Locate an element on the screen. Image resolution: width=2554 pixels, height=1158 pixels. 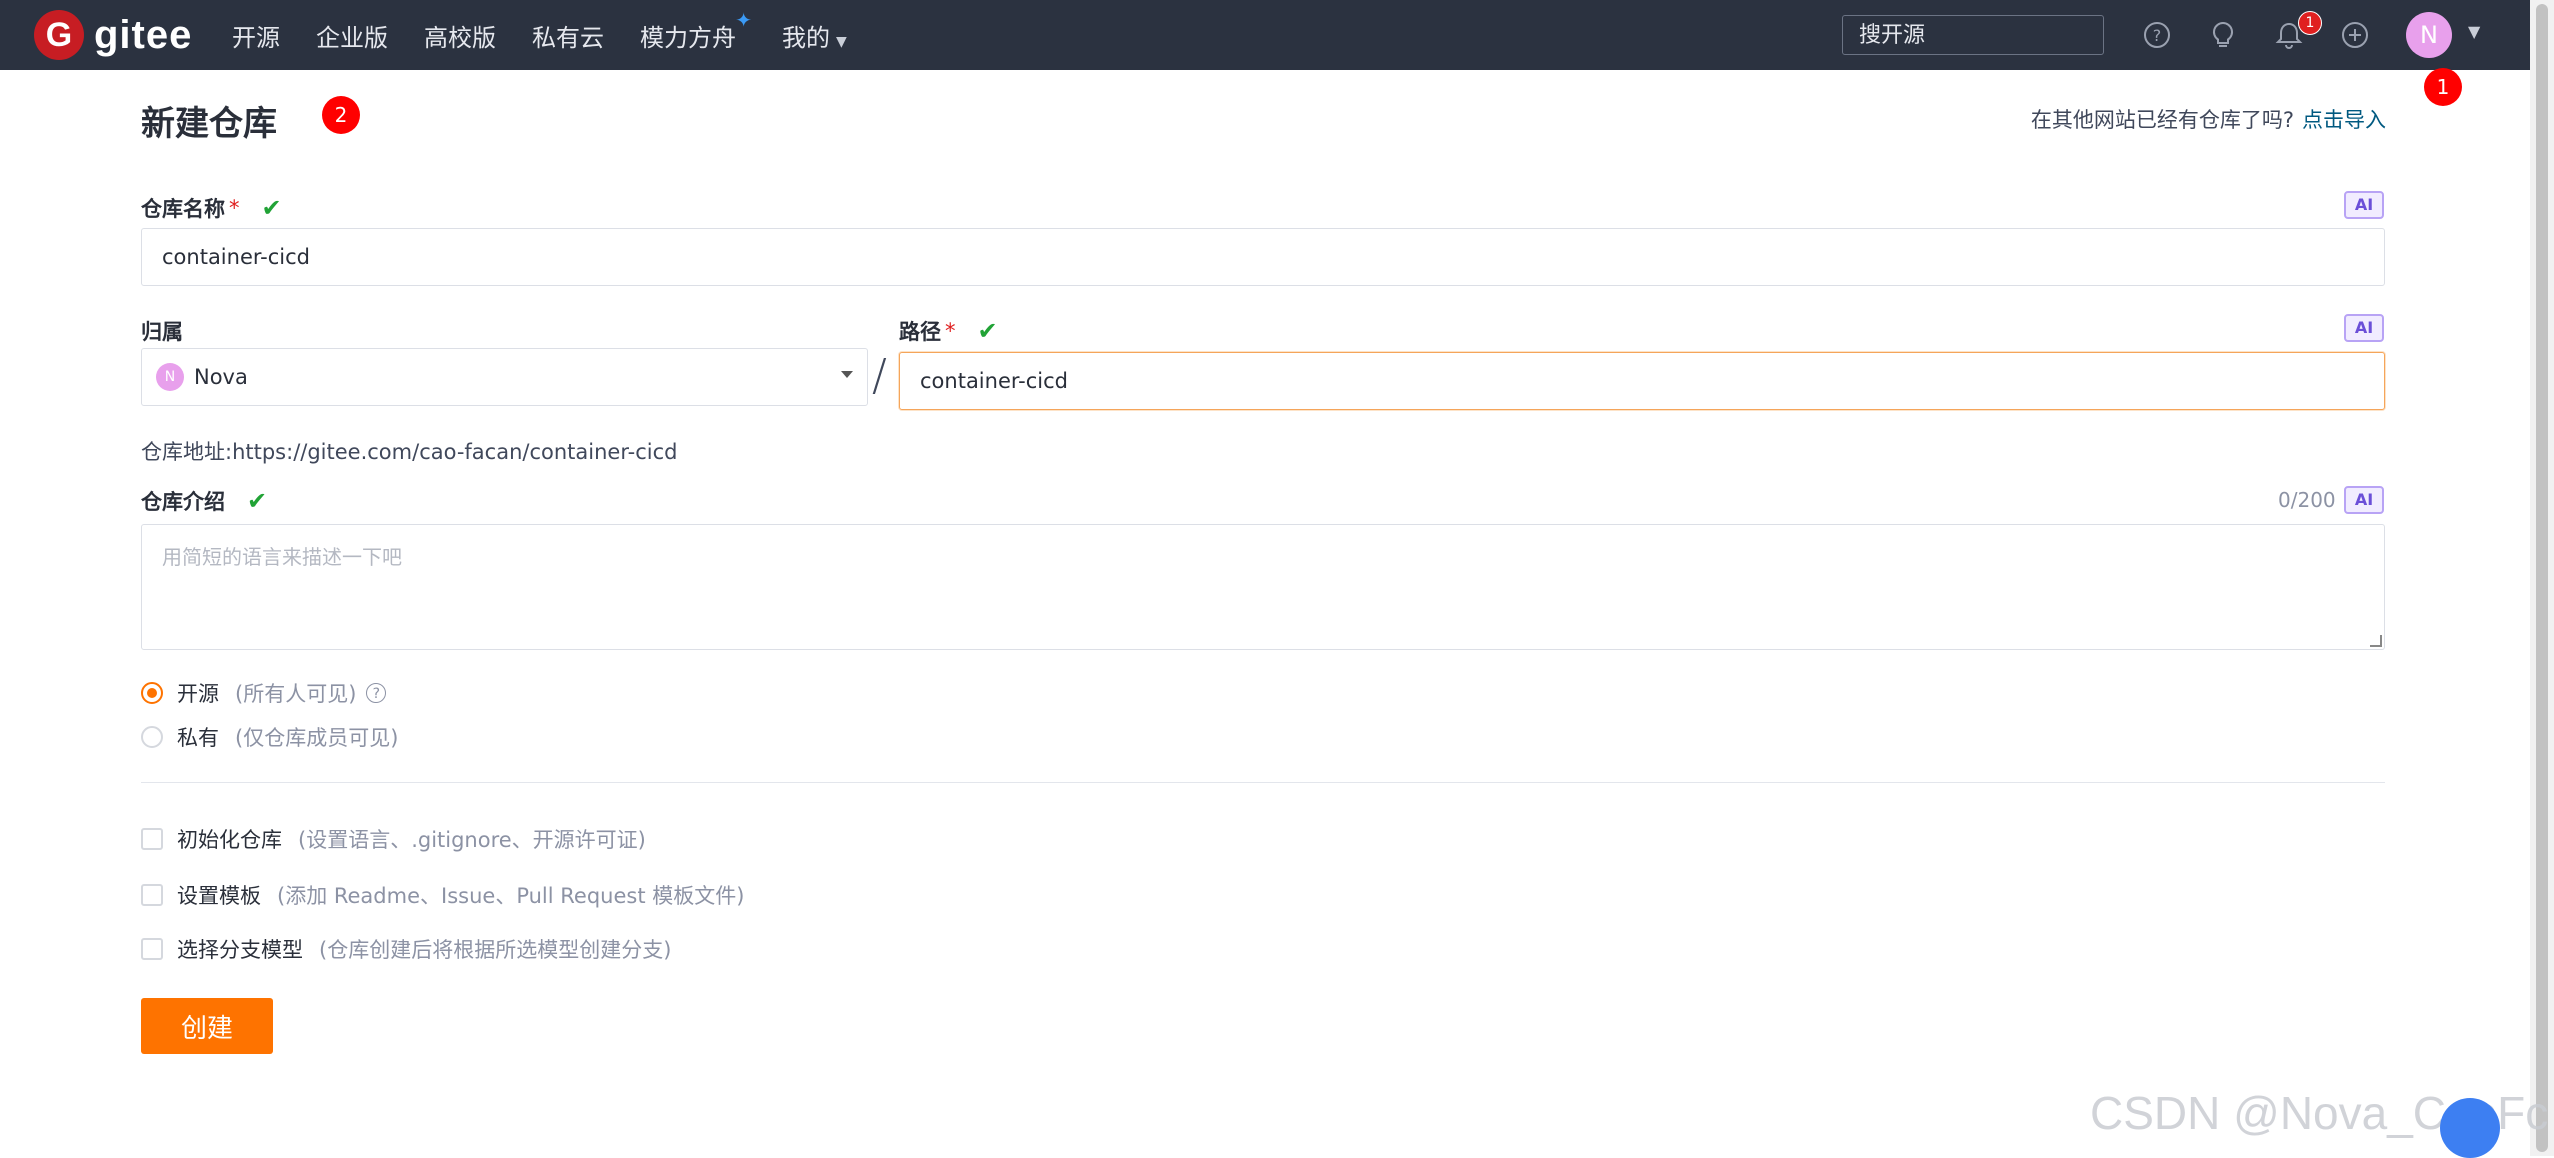
owner-avatar: N is located at coordinates (170, 377).